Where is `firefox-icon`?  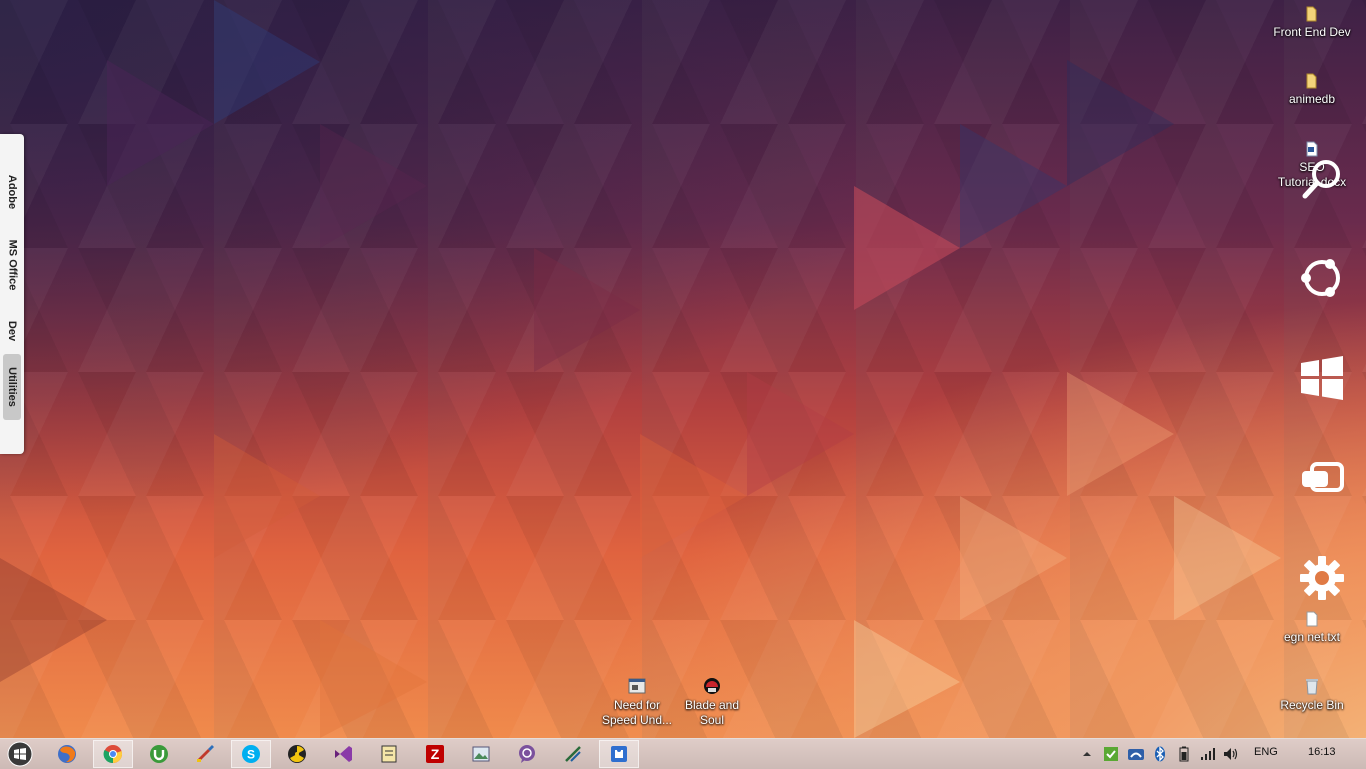
firefox-icon is located at coordinates (67, 754).